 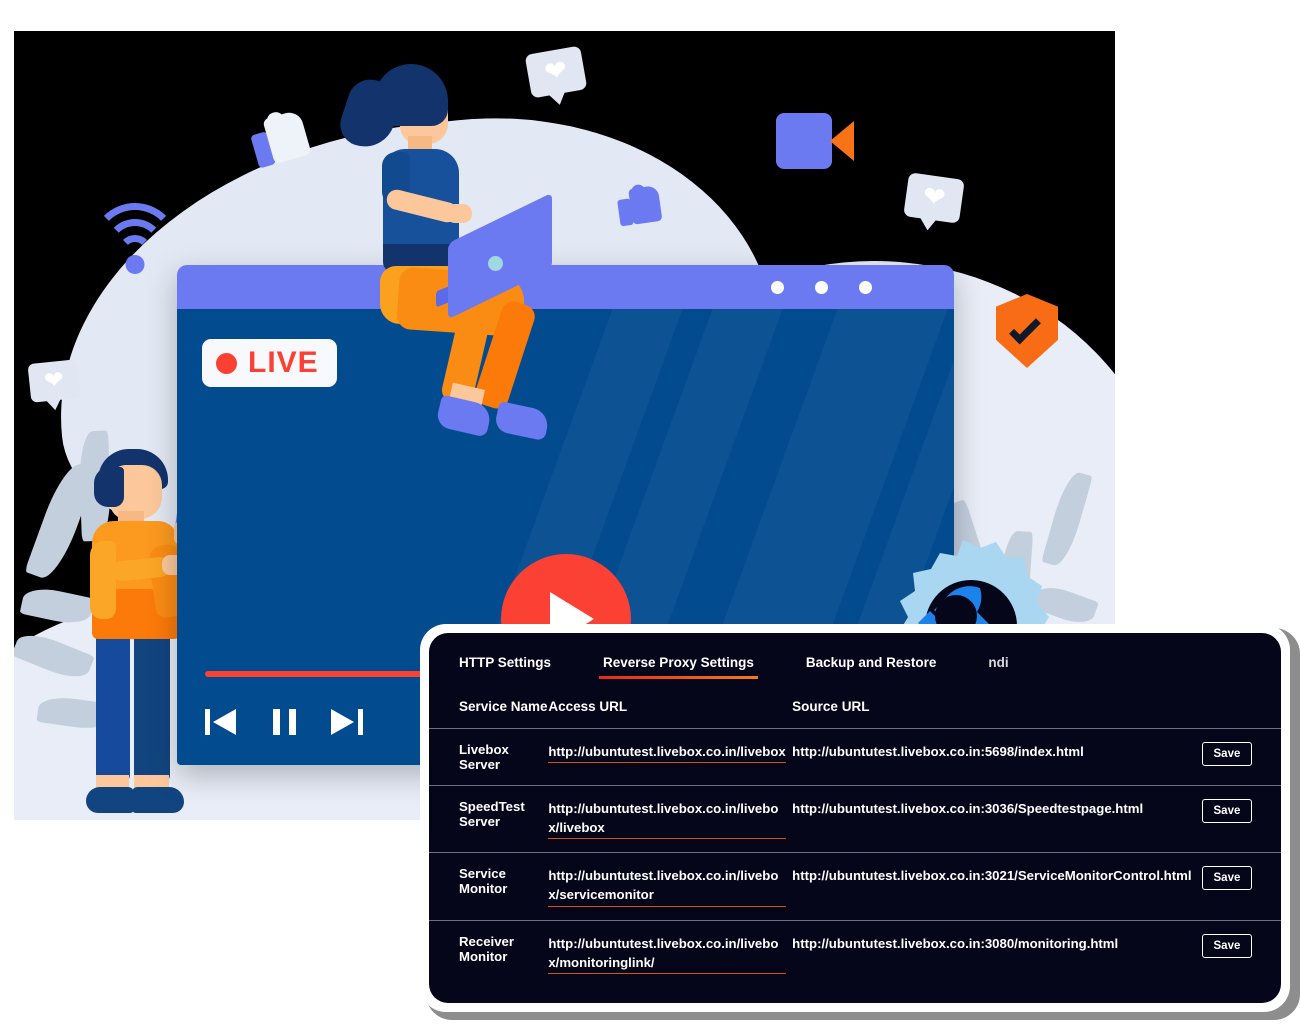 I want to click on pause-bar-right, so click(x=292, y=722).